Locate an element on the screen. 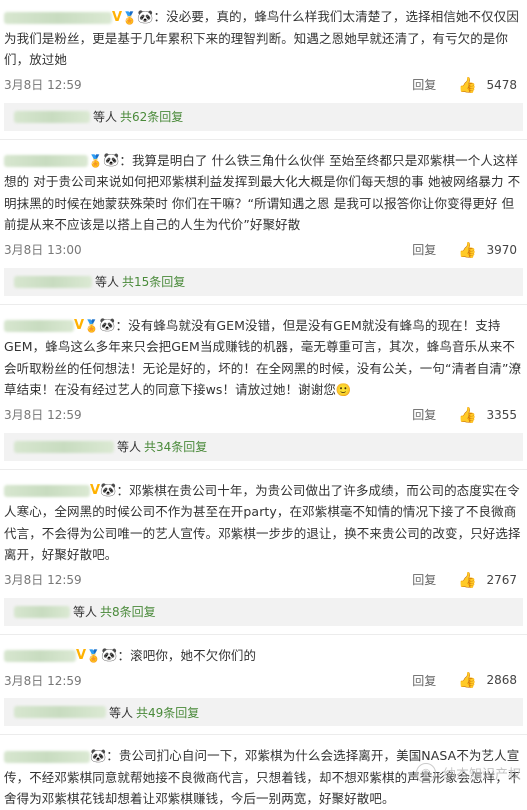  comment-text: ：滚吧你，她不欠你们的 is located at coordinates (187, 655).